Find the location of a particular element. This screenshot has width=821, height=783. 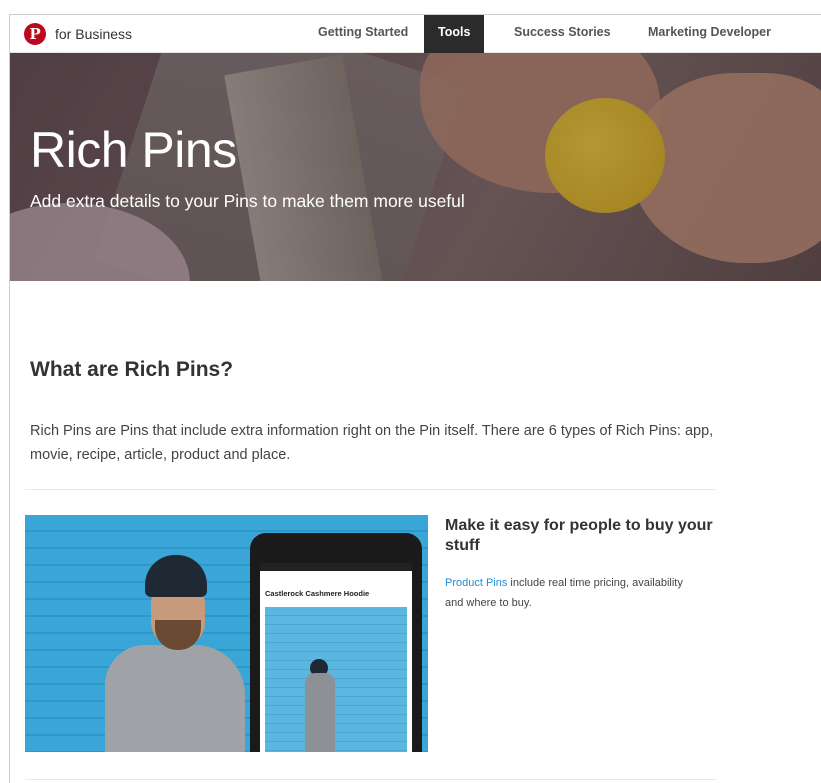

nav-marketing-developer-partners: Marketing Developer Partners is located at coordinates (727, 44).